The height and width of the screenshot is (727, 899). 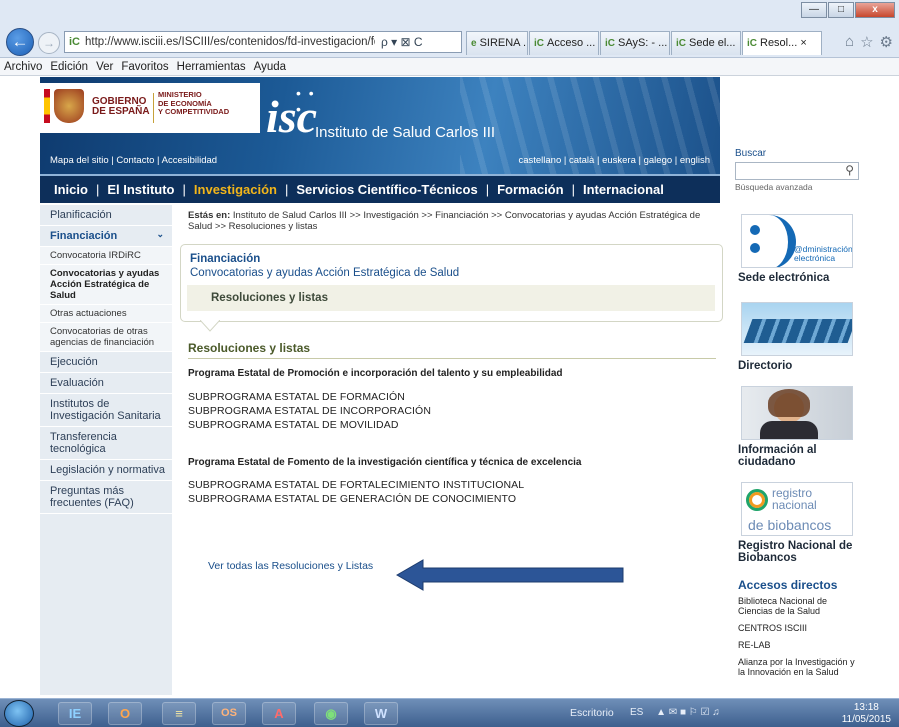 I want to click on settings-gear-icon: ⚙, so click(x=886, y=42).